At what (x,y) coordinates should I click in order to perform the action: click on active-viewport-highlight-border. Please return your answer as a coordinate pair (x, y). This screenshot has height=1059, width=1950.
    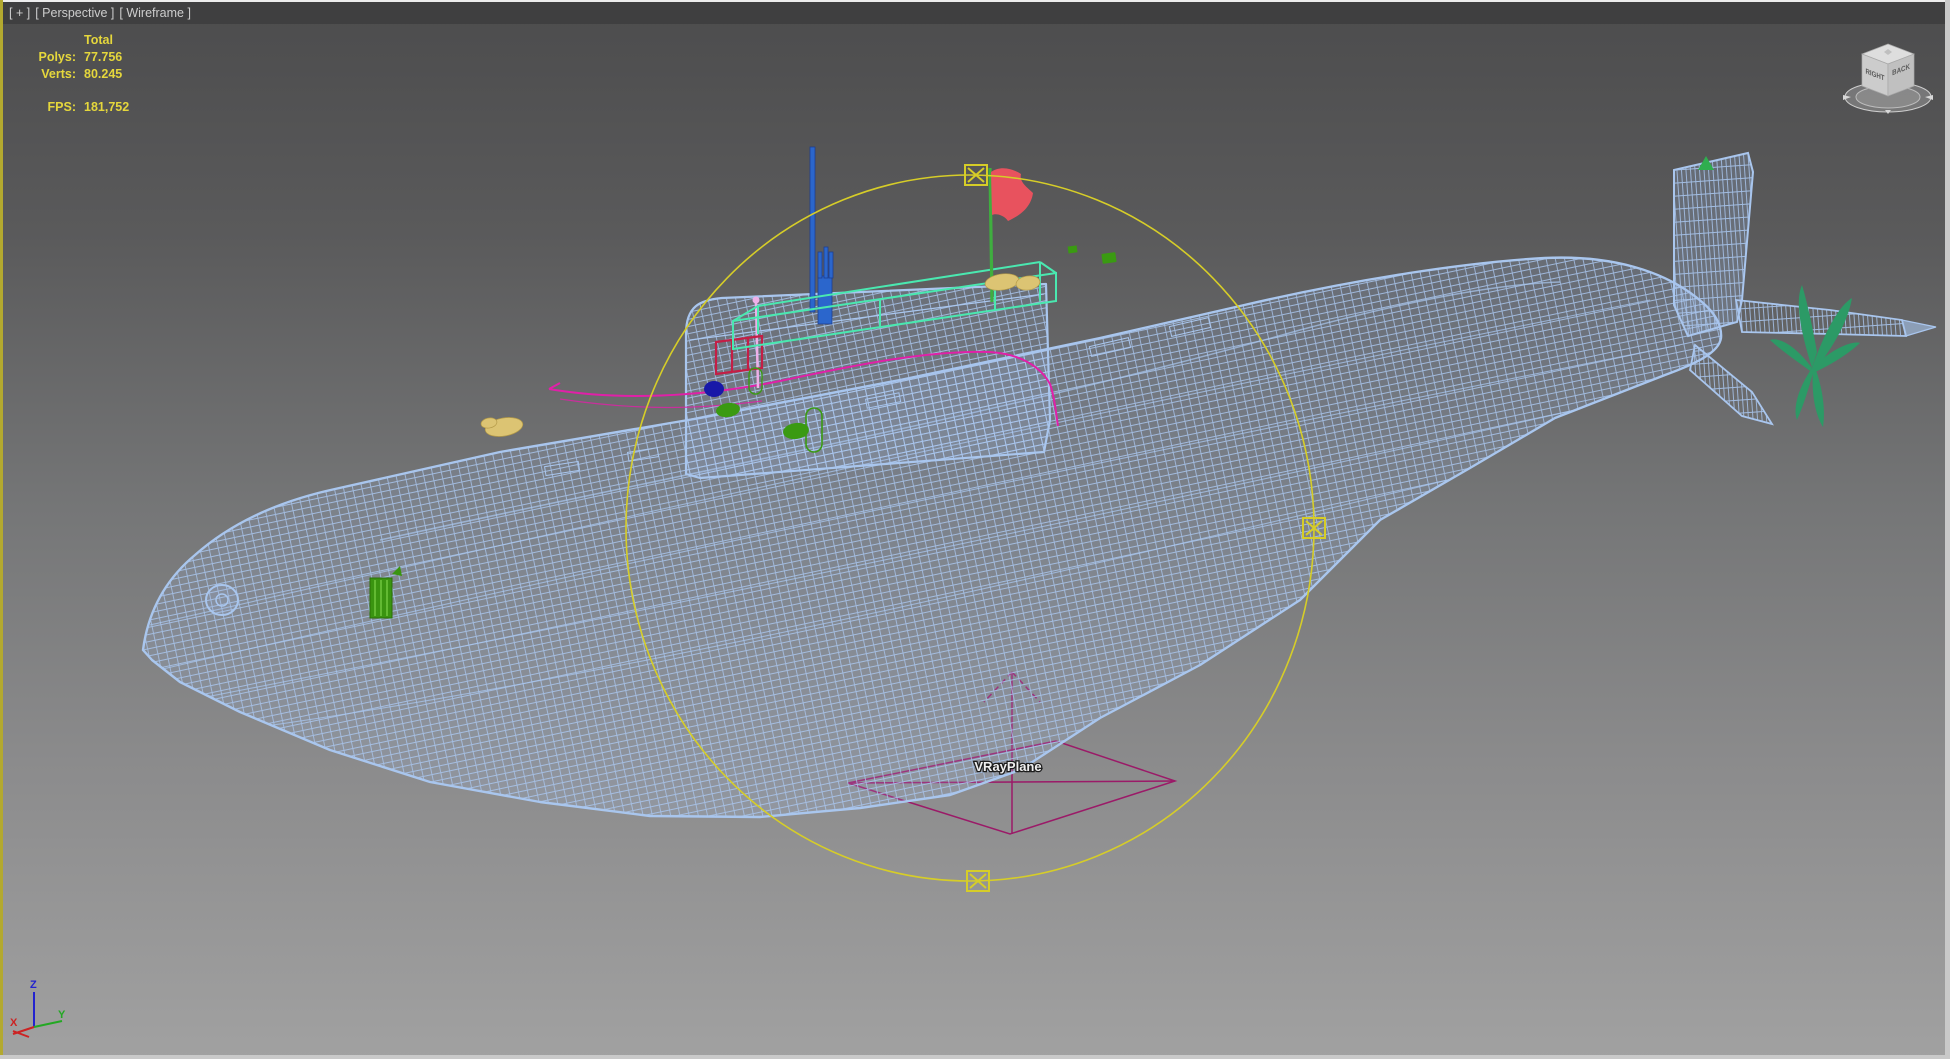
    Looking at the image, I should click on (1, 529).